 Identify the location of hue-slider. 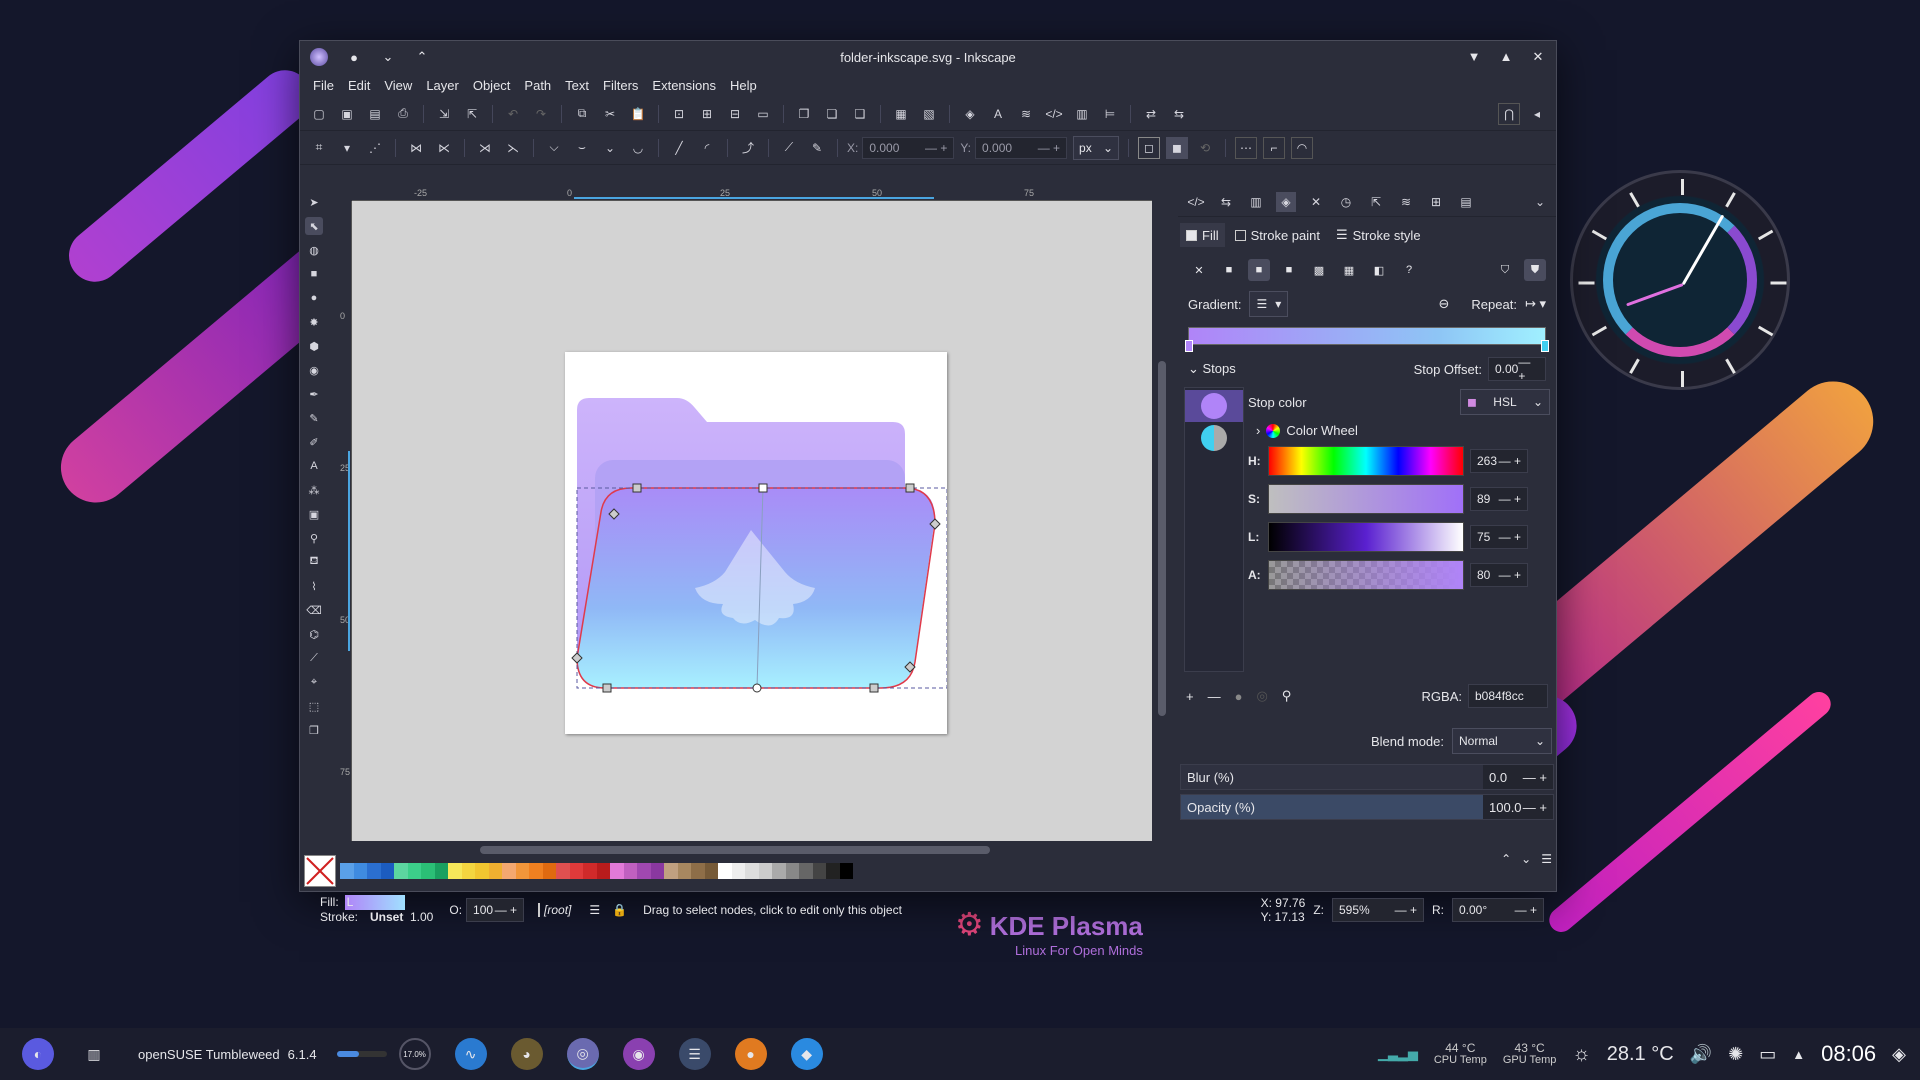
(1366, 461).